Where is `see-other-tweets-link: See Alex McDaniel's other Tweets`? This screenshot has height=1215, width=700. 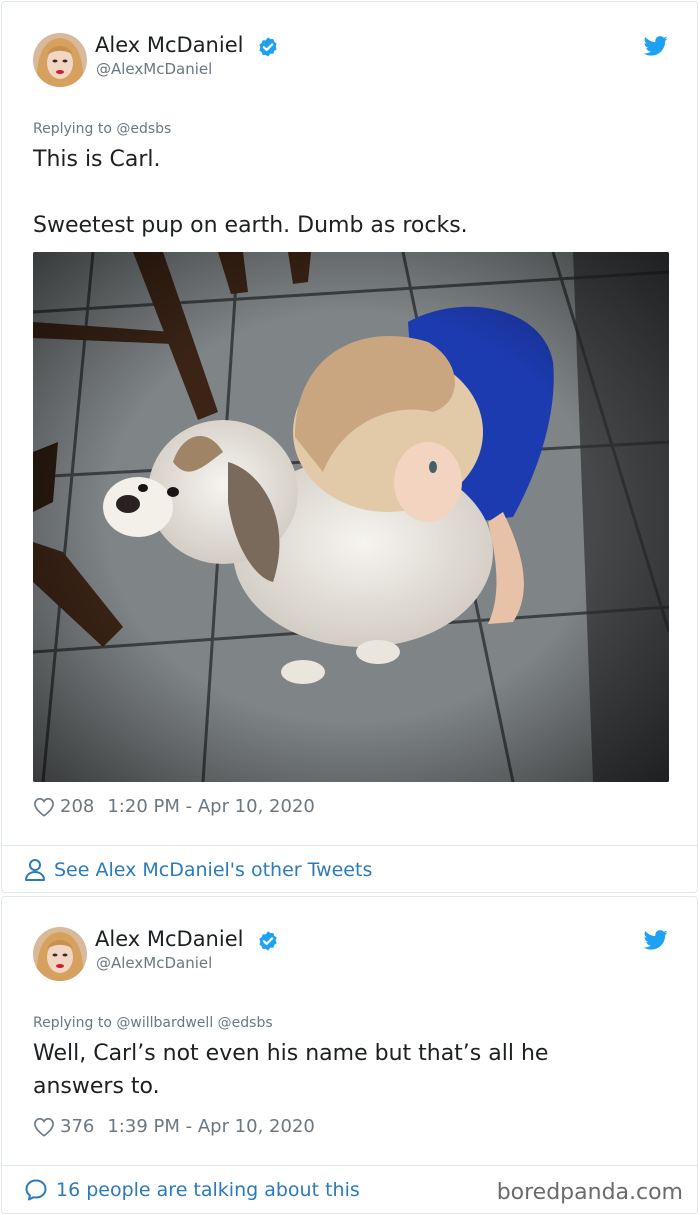
see-other-tweets-link: See Alex McDaniel's other Tweets is located at coordinates (198, 870).